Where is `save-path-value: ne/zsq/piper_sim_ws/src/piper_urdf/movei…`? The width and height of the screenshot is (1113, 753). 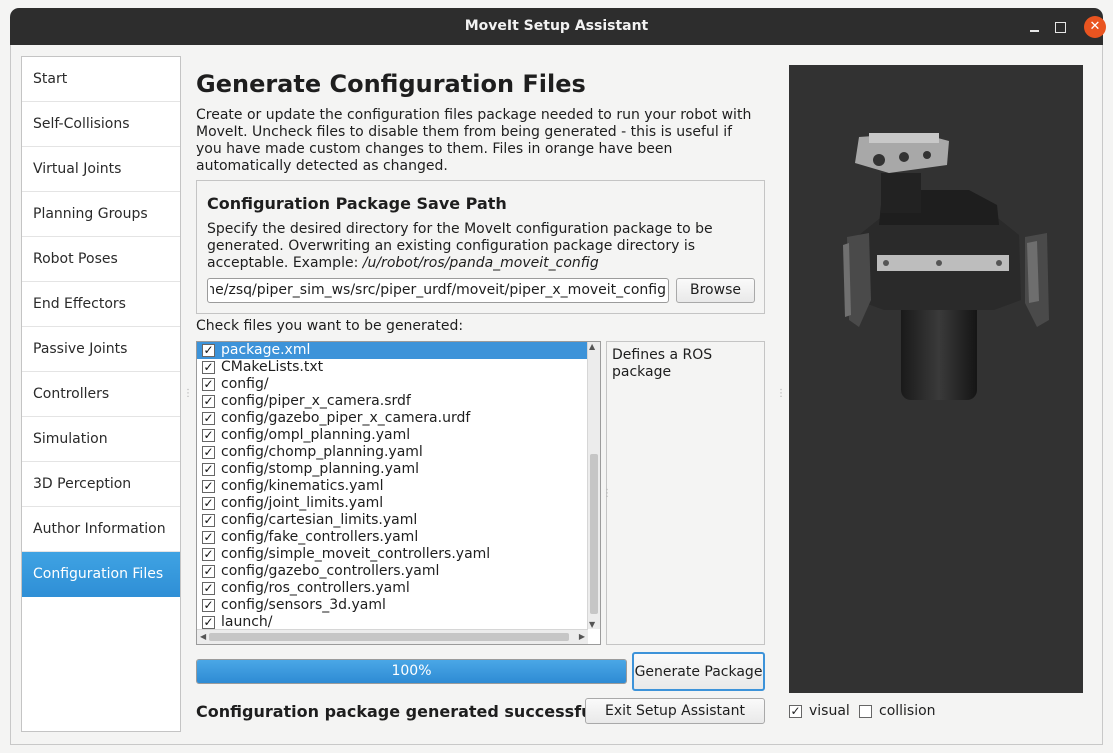
save-path-value: ne/zsq/piper_sim_ws/src/piper_urdf/movei… is located at coordinates (438, 290).